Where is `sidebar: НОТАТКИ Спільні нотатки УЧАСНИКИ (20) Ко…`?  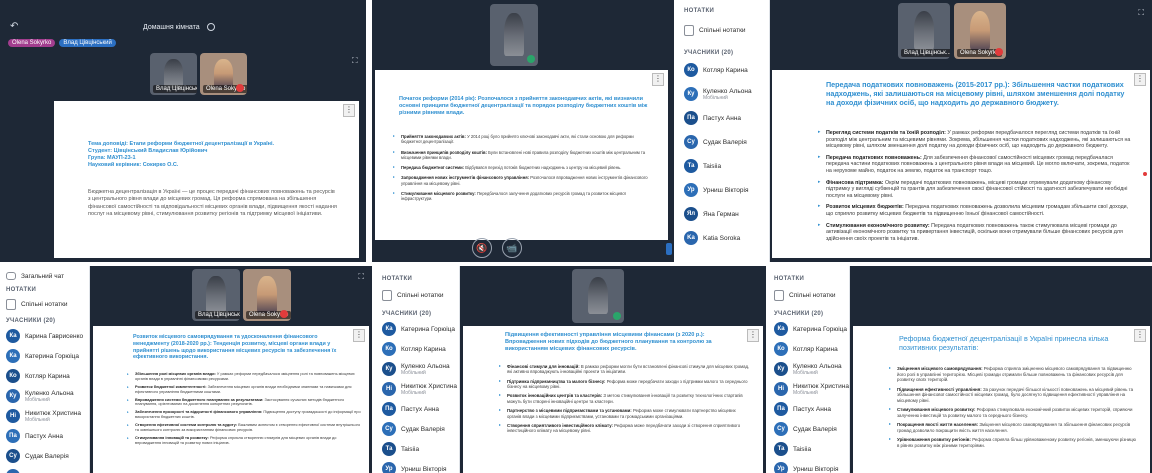
sidebar: НОТАТКИ Спільні нотатки УЧАСНИКИ (20) Ко… is located at coordinates (724, 131).